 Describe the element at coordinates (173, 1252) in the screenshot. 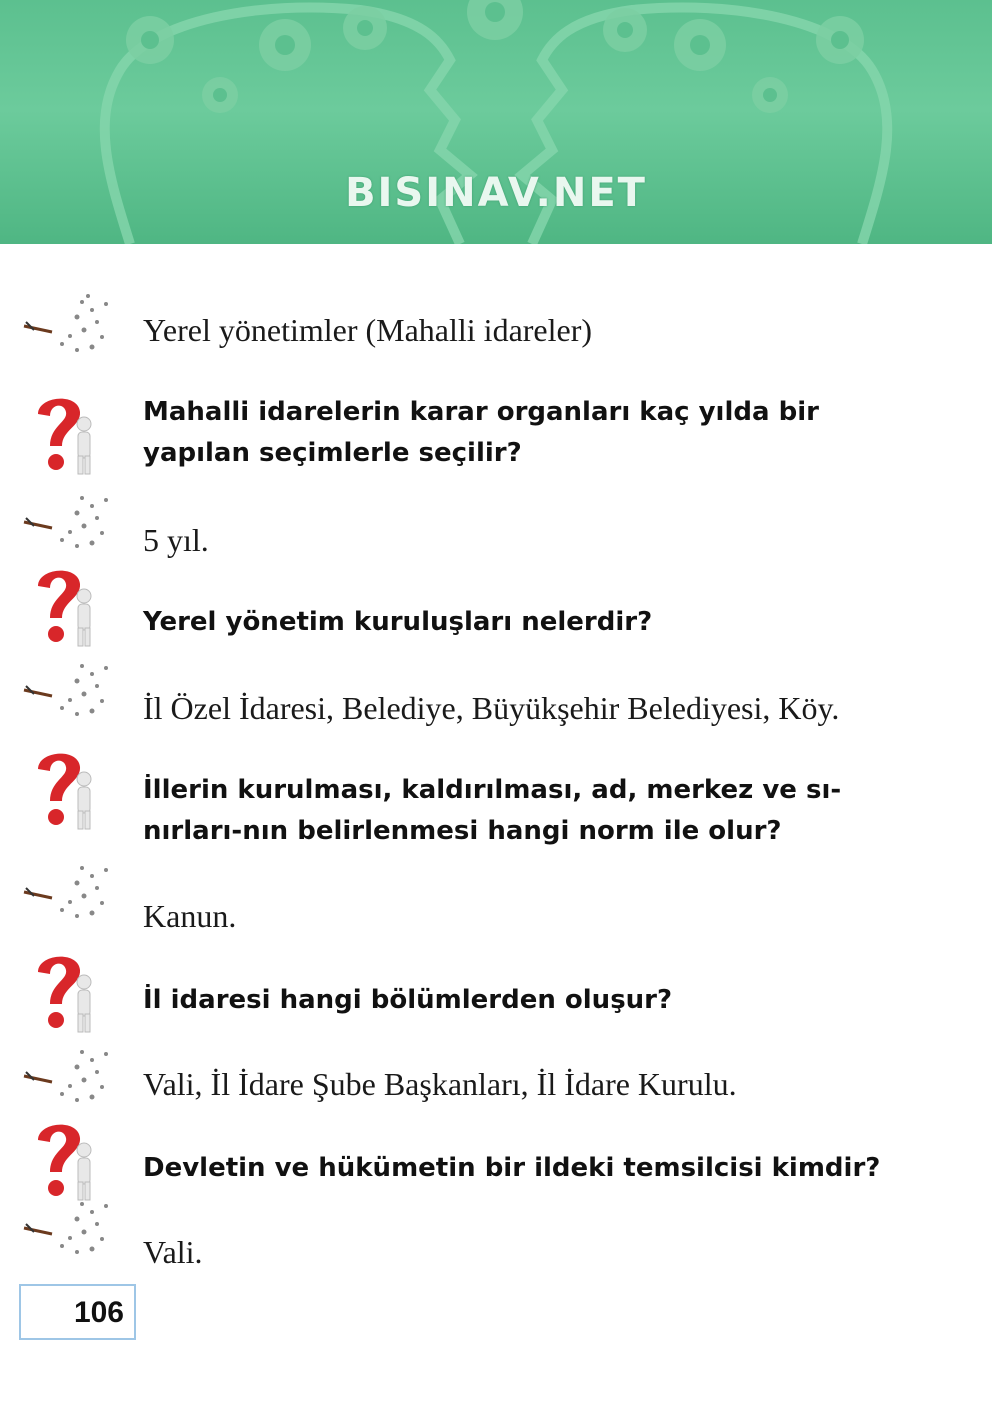

I see `answer-text: Vali.` at that location.